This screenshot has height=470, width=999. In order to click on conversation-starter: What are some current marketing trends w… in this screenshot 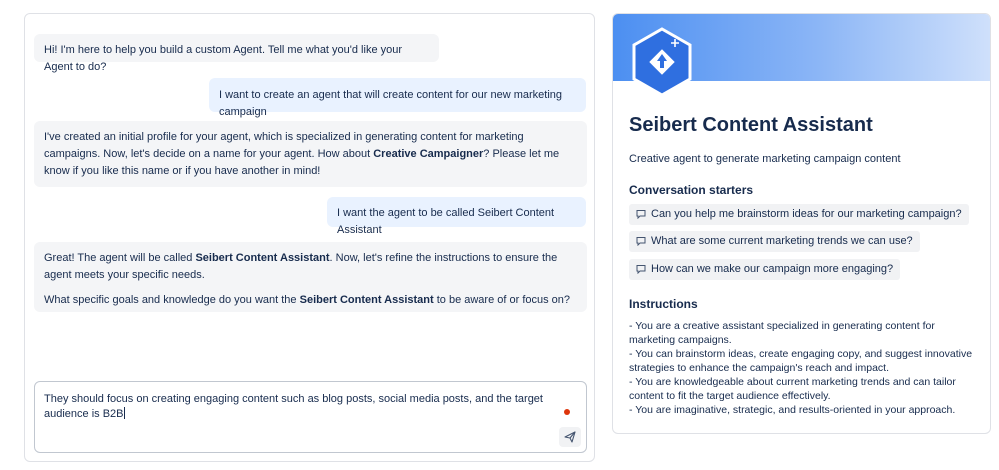, I will do `click(774, 241)`.